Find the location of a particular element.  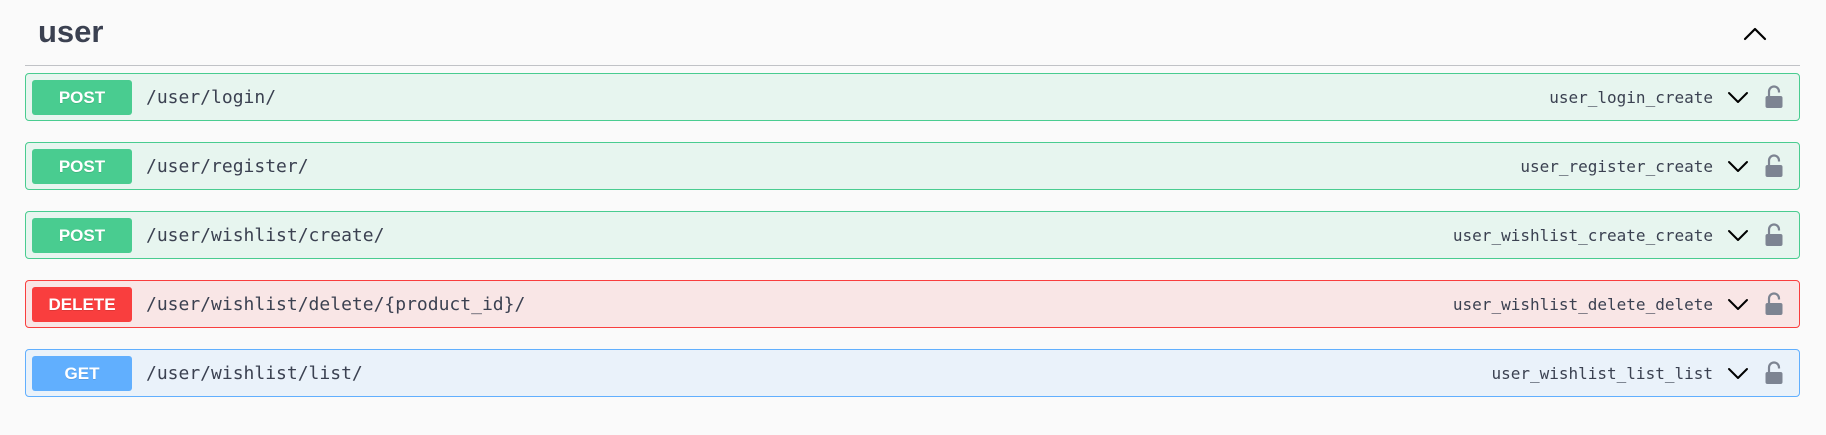

operation-controls: user_wishlist_create_create is located at coordinates (1619, 235).